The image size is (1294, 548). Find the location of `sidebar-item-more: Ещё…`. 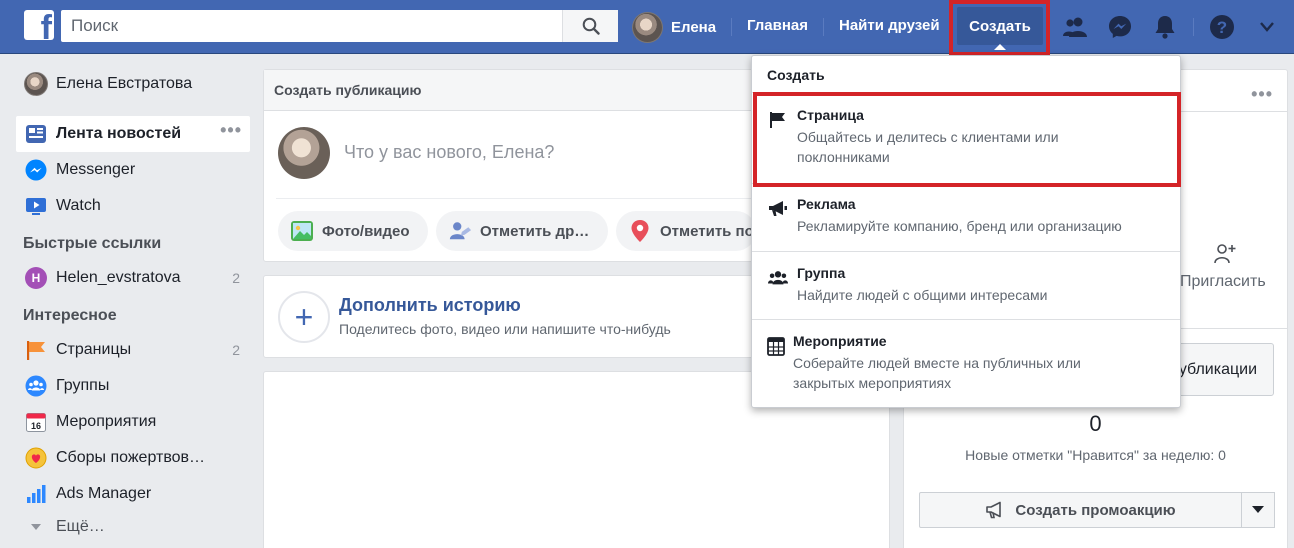

sidebar-item-more: Ещё… is located at coordinates (133, 527).